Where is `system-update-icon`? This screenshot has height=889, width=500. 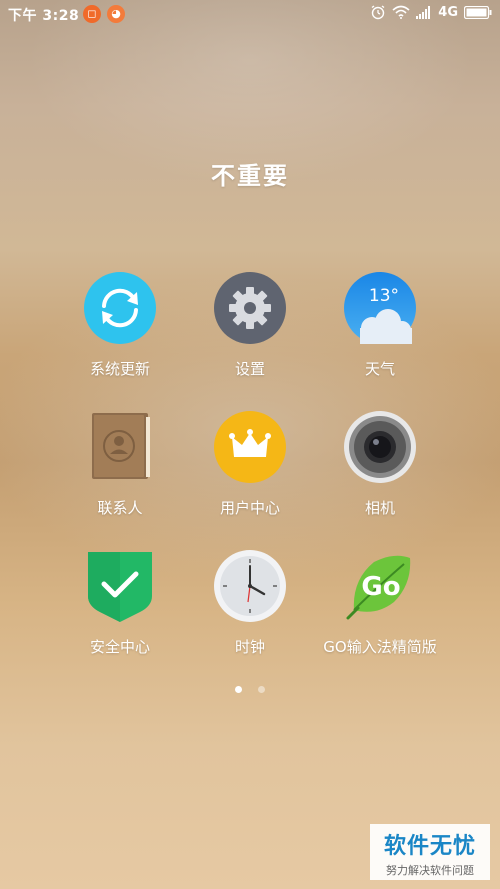 system-update-icon is located at coordinates (120, 308).